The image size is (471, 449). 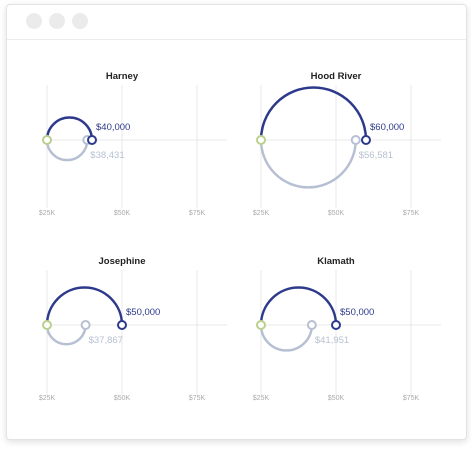 I want to click on chart-panel: $25K $50K $75K Hood River $60,000 $56,581, so click(x=347, y=144).